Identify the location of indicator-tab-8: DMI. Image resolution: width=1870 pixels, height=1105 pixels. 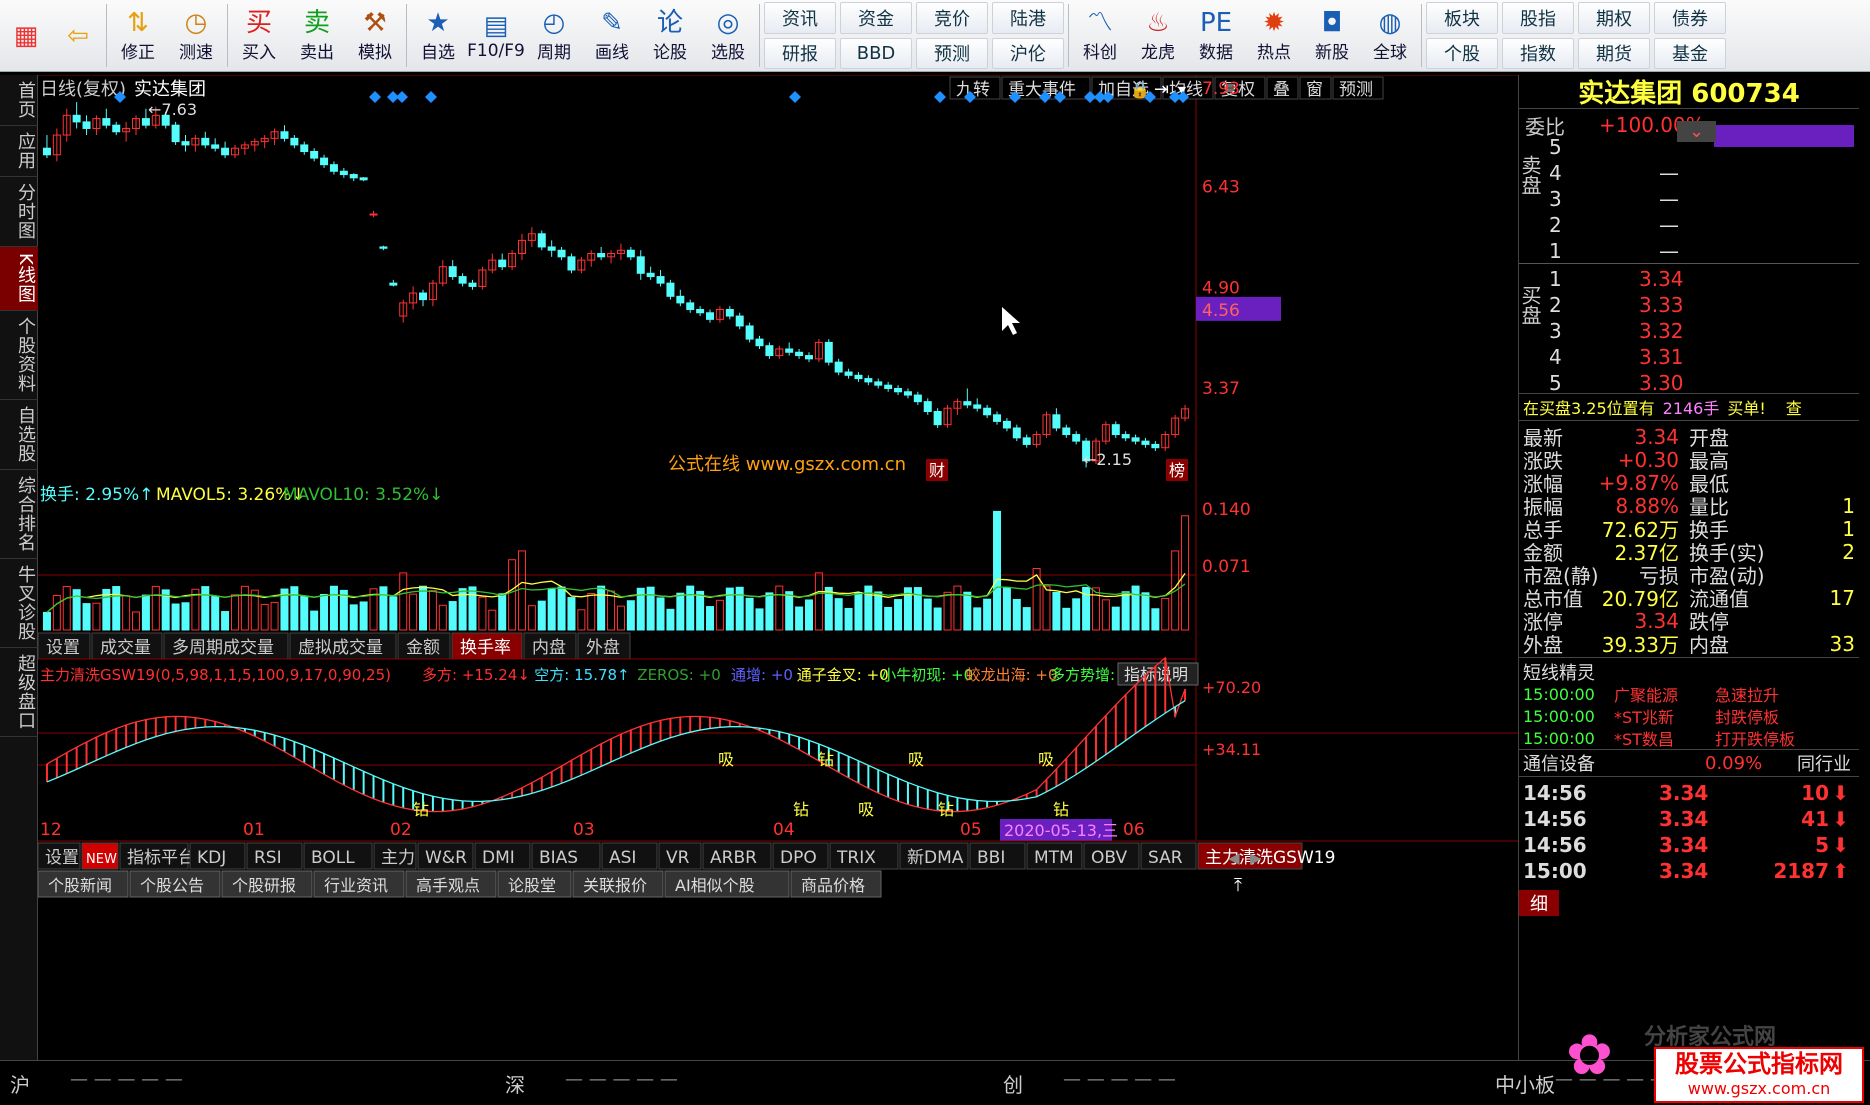
(498, 858).